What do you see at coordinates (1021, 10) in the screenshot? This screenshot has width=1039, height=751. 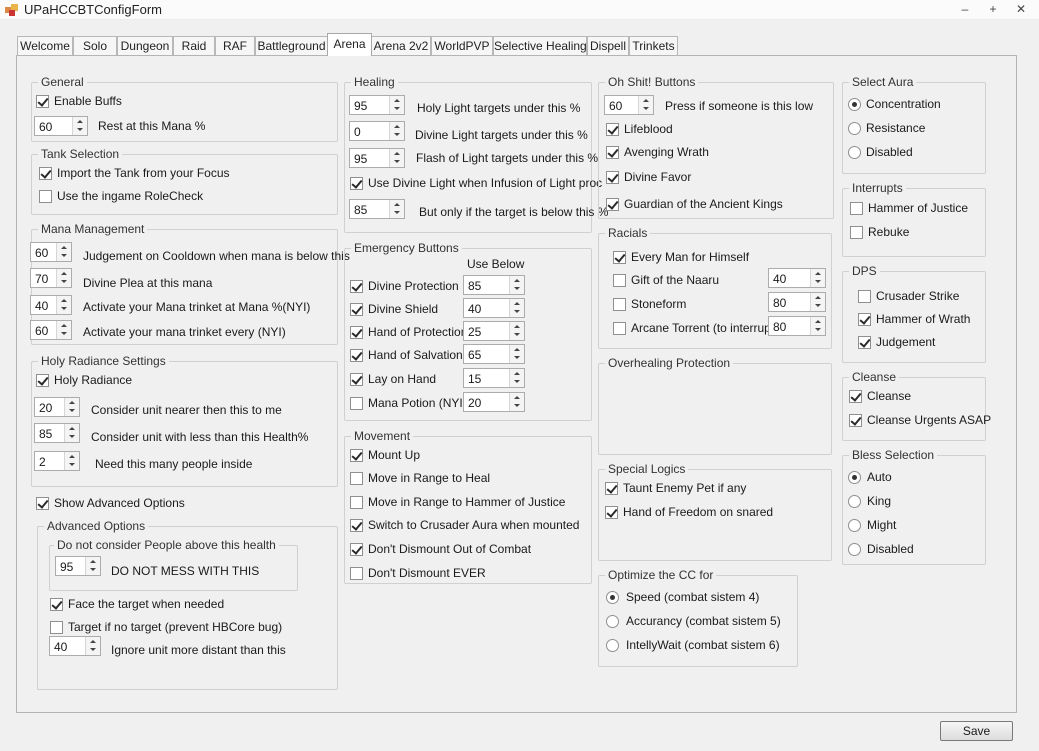 I see `close-button: ✕` at bounding box center [1021, 10].